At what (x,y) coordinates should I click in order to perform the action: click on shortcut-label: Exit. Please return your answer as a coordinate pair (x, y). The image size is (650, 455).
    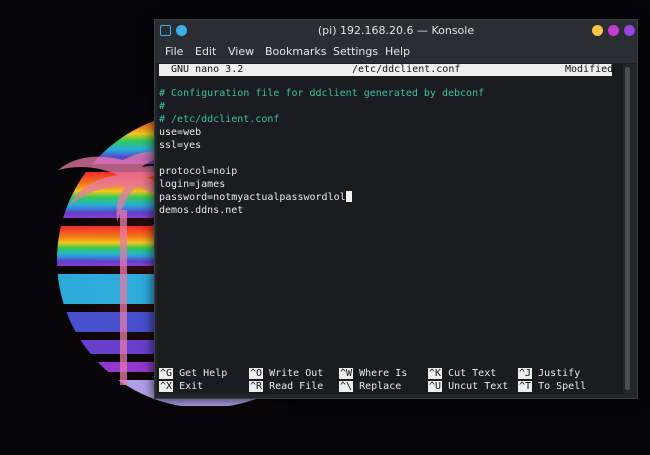
    Looking at the image, I should click on (191, 386).